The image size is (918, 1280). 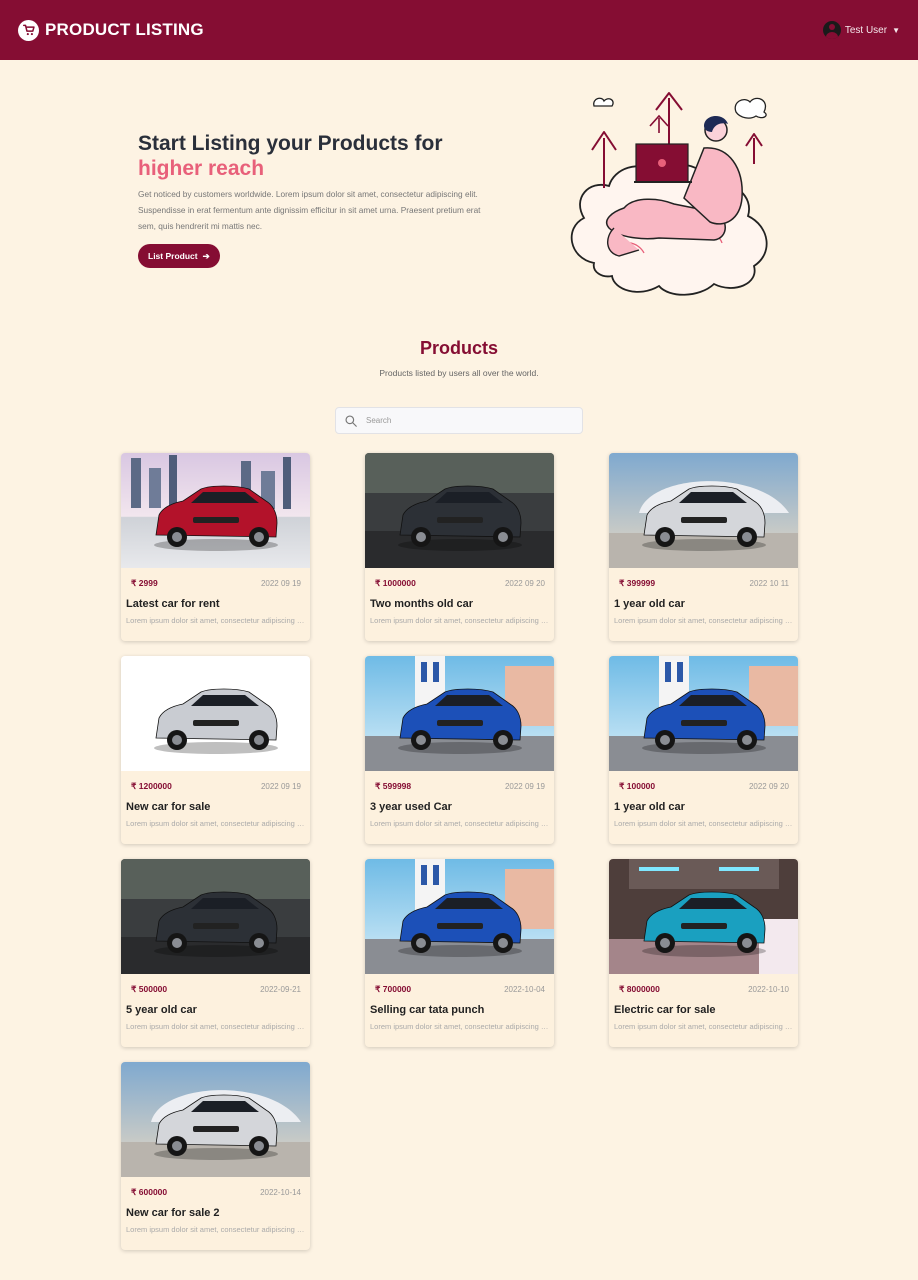 I want to click on product-title: Selling car tata punch, so click(x=427, y=1010).